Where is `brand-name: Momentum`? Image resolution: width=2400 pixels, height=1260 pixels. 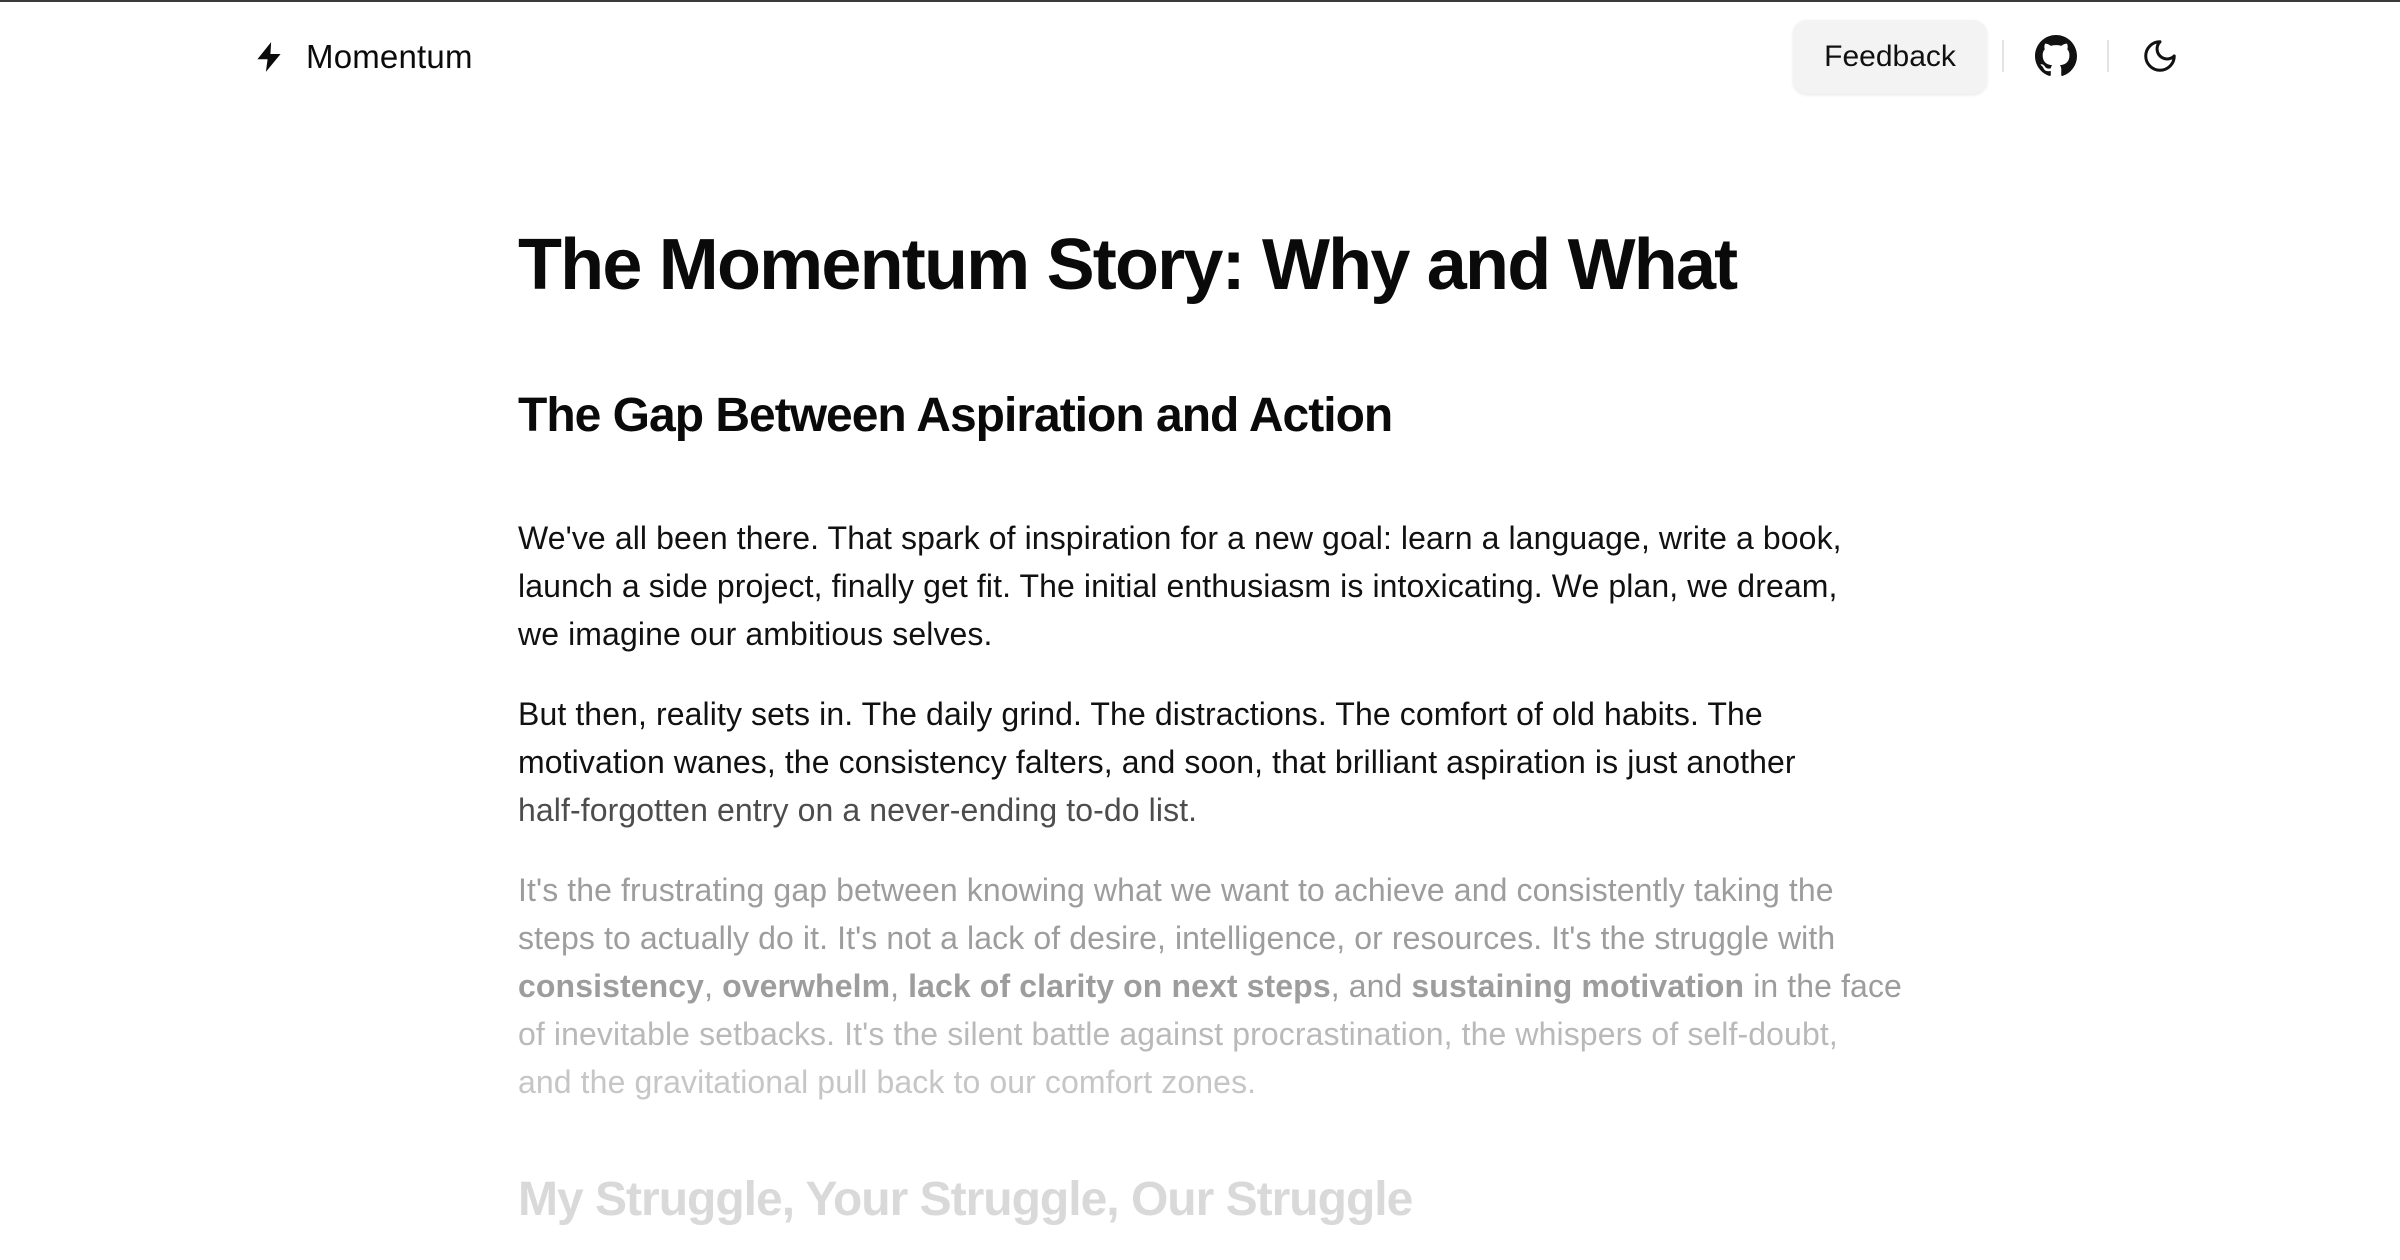 brand-name: Momentum is located at coordinates (389, 56).